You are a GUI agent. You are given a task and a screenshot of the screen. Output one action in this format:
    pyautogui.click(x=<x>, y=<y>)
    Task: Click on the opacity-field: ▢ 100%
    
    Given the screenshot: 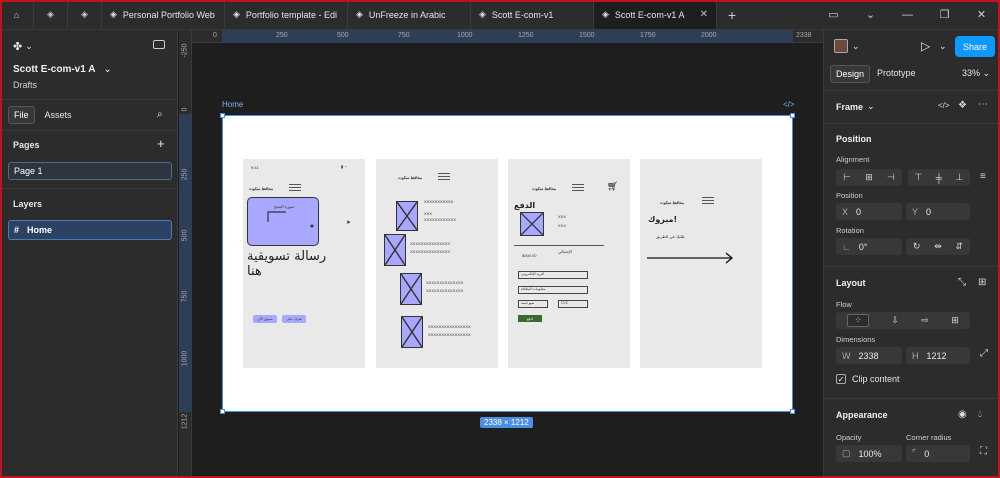 What is the action you would take?
    pyautogui.click(x=869, y=453)
    